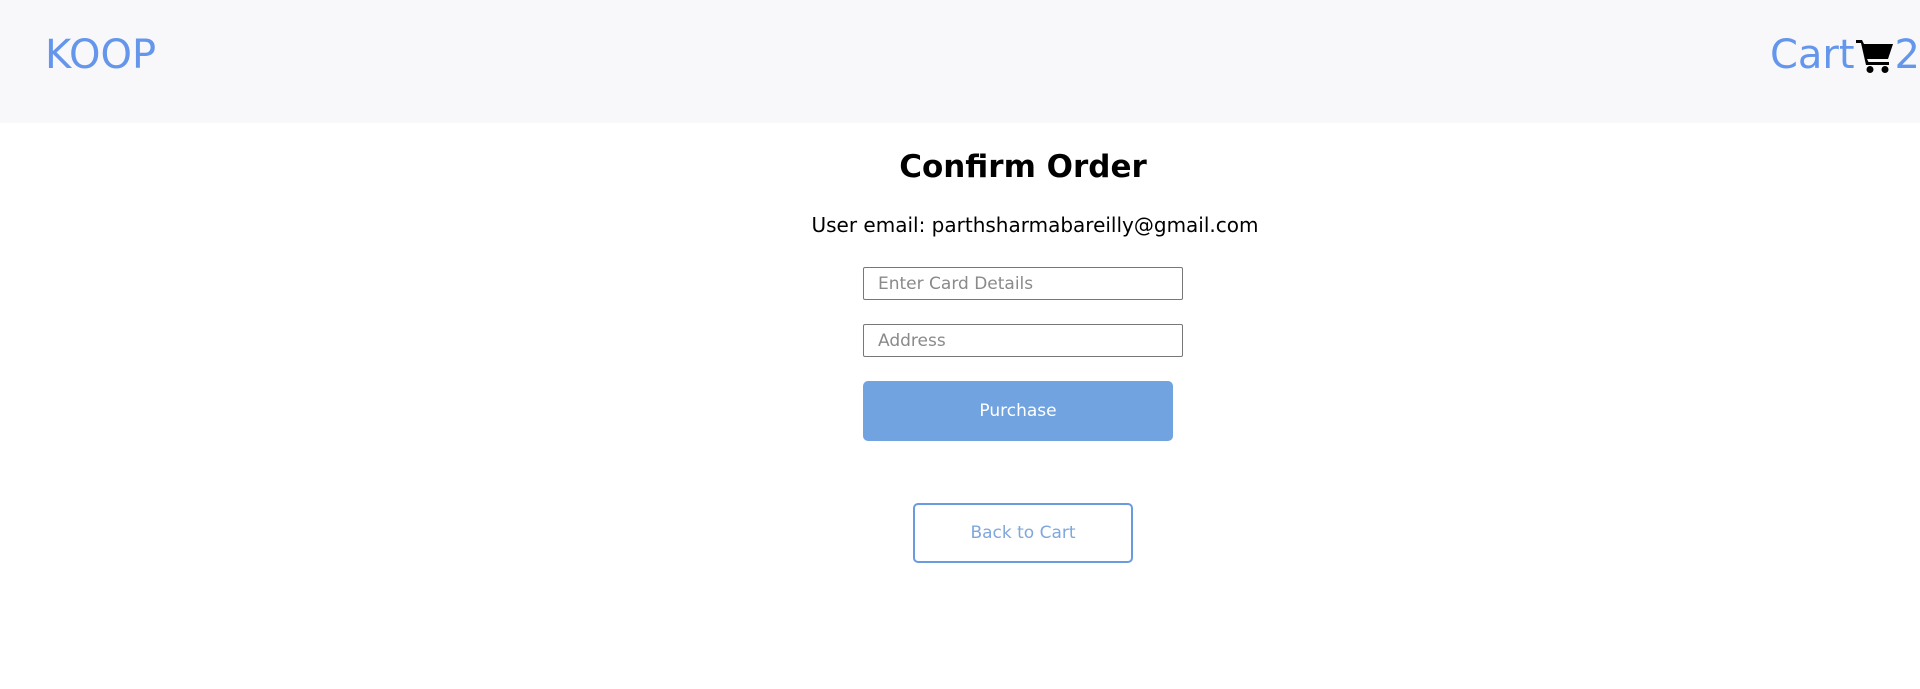 The height and width of the screenshot is (689, 1920). What do you see at coordinates (1023, 340) in the screenshot?
I see `address-input` at bounding box center [1023, 340].